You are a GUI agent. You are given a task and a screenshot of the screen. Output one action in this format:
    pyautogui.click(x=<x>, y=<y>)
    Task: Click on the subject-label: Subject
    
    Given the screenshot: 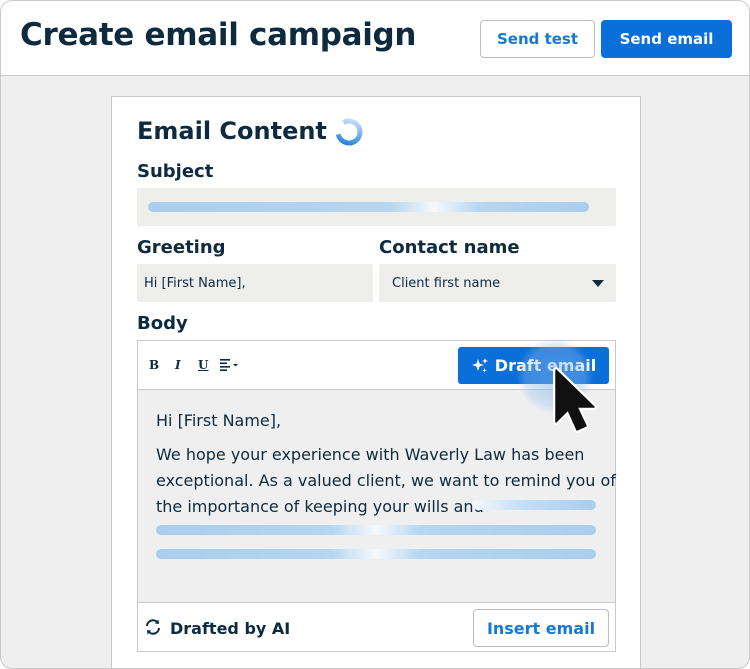 What is the action you would take?
    pyautogui.click(x=175, y=171)
    